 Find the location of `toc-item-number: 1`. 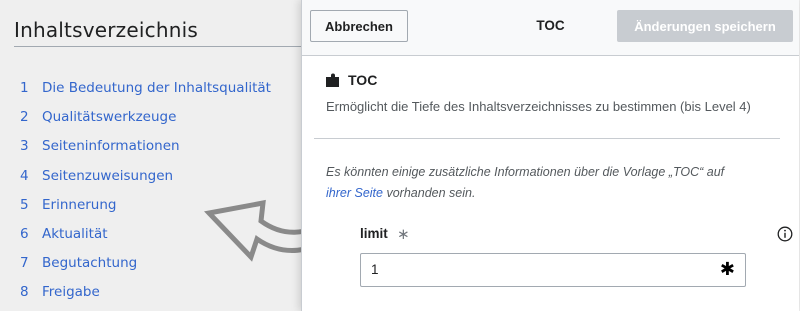

toc-item-number: 1 is located at coordinates (24, 88).